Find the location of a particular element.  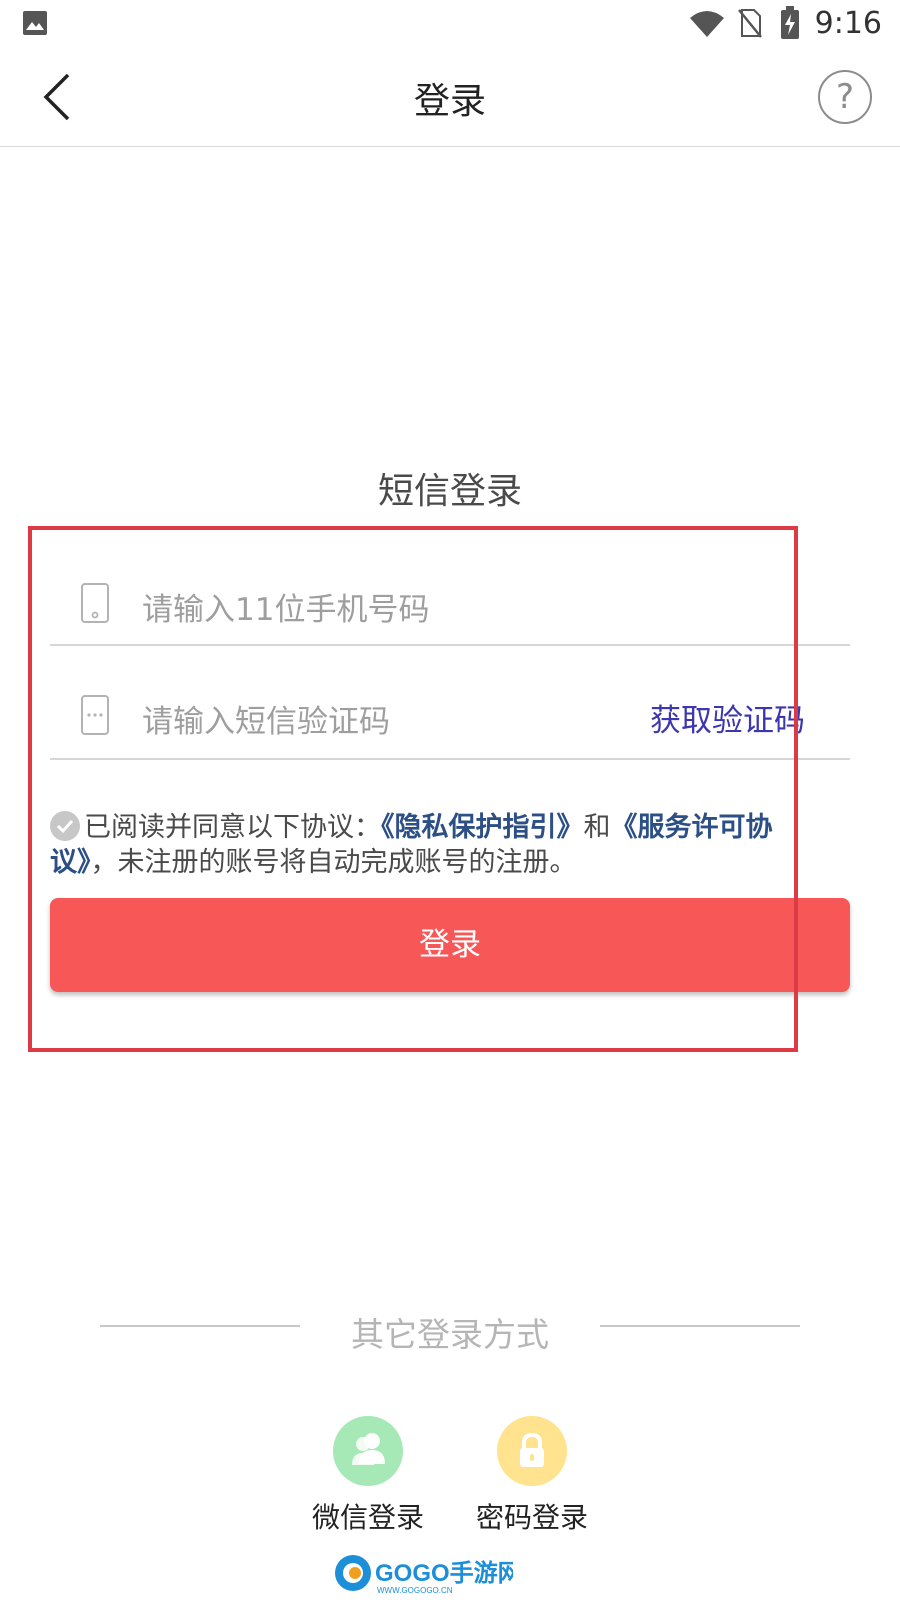

lock-icon is located at coordinates (532, 1449).